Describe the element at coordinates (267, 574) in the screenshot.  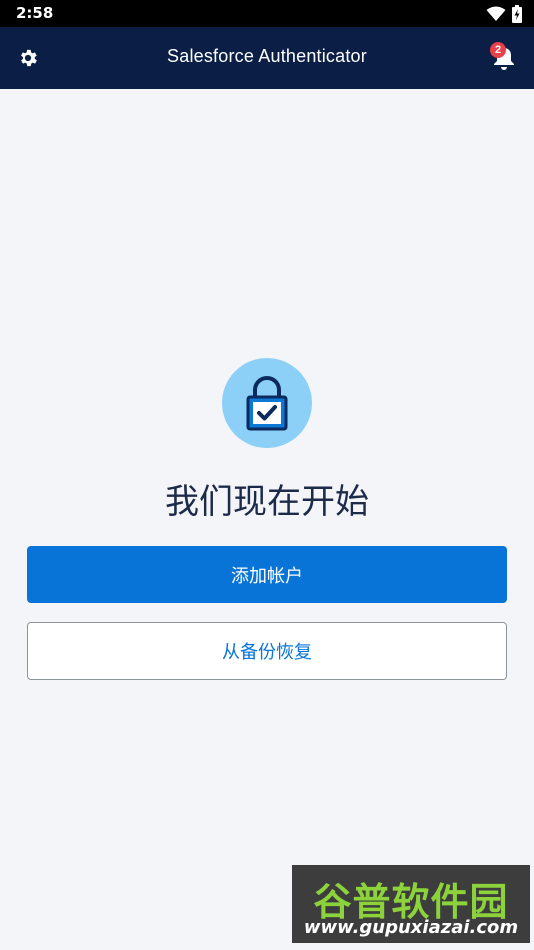
I see `add-account-button: 添加帐户` at that location.